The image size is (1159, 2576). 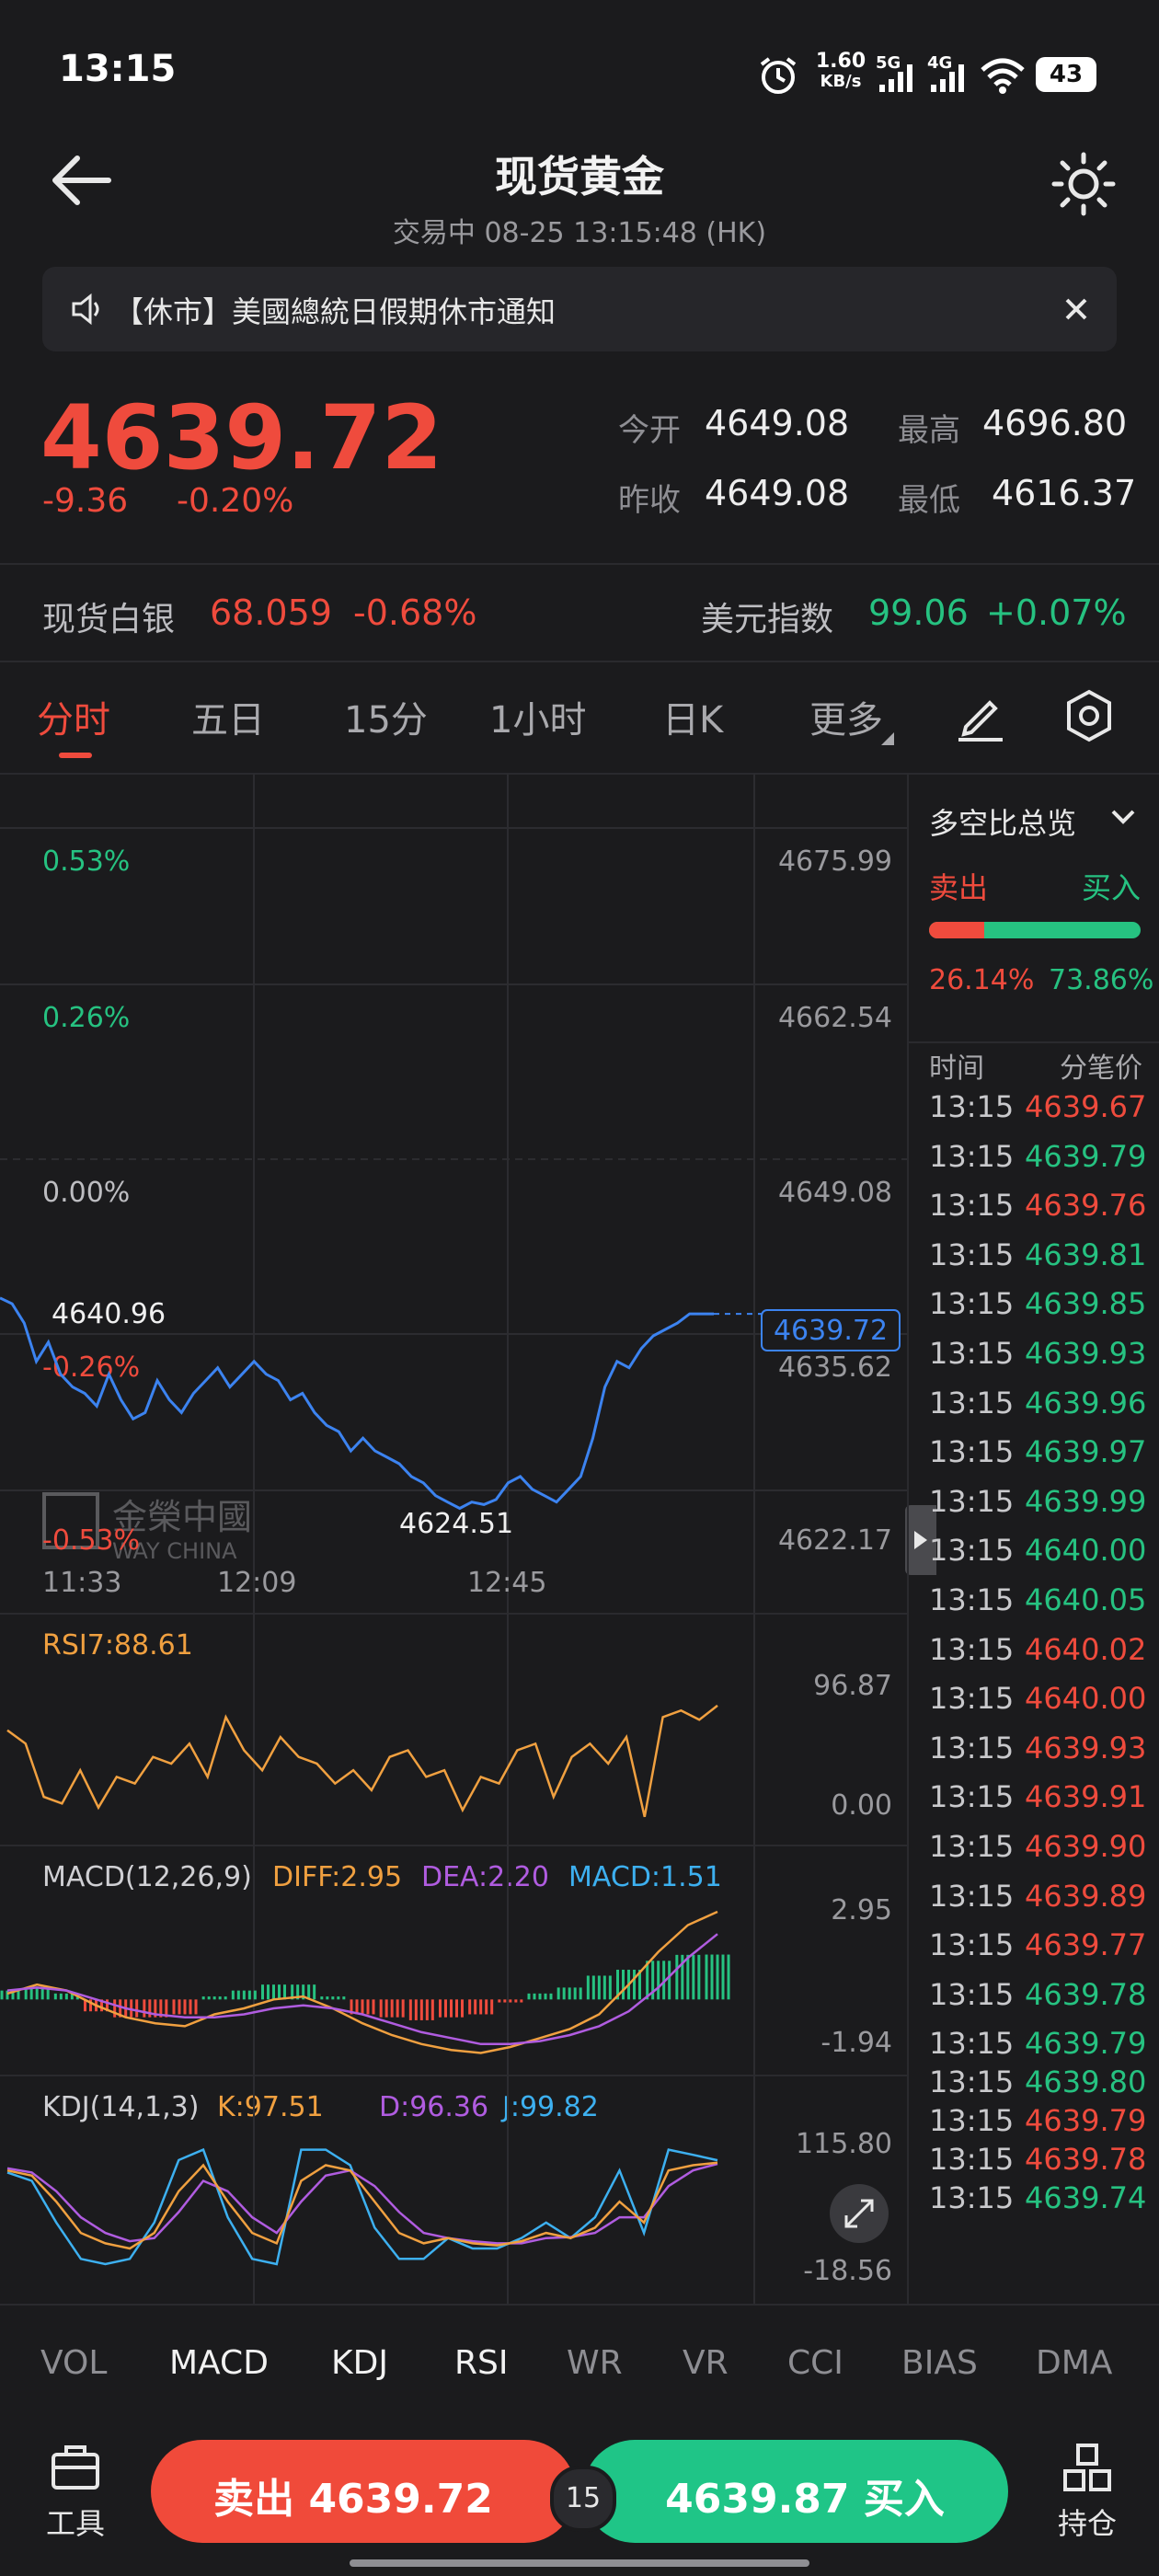 I want to click on tick-row: 13:15 4639.76, so click(x=1039, y=1212).